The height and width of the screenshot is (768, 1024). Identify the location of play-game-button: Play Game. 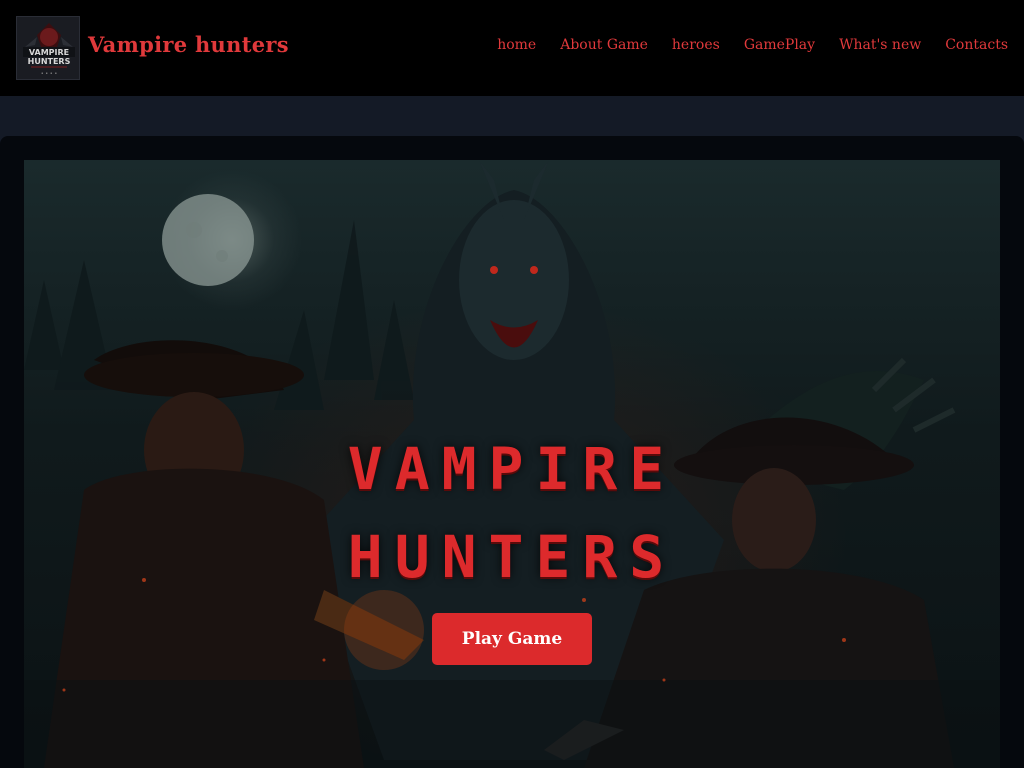
(512, 639).